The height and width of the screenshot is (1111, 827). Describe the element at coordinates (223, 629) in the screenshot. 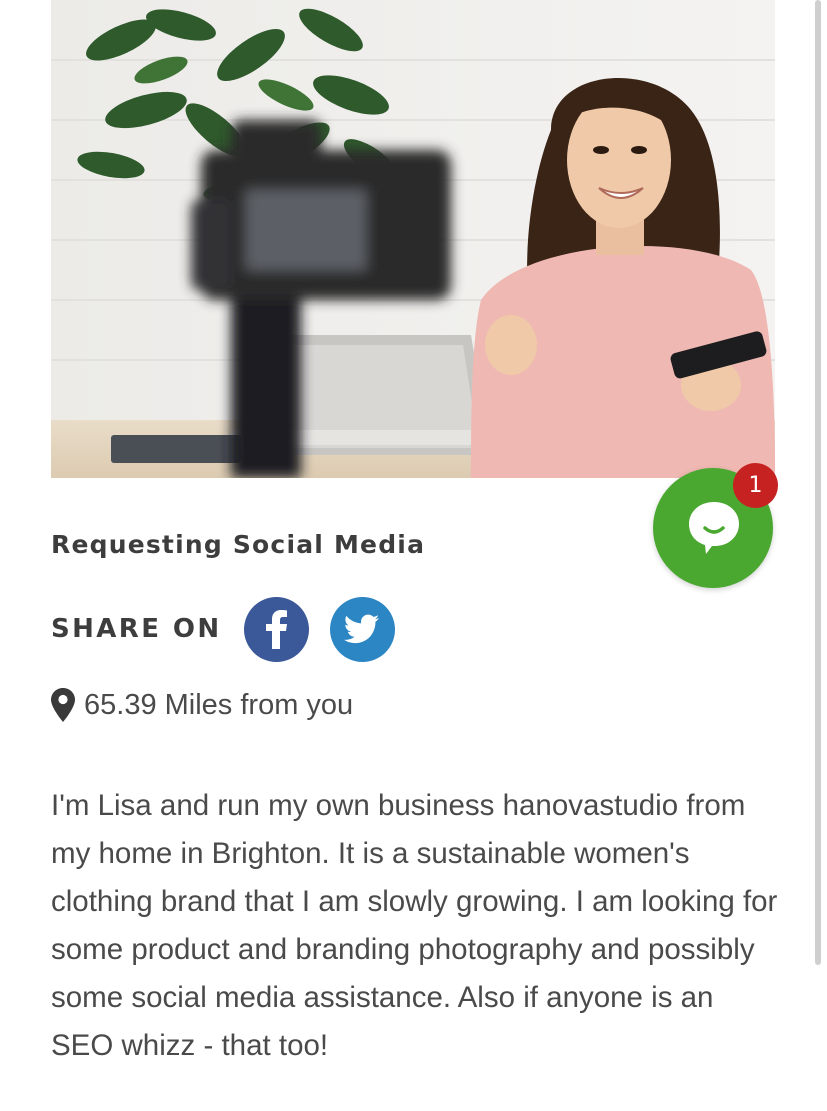

I see `share-row: SHARE ON` at that location.